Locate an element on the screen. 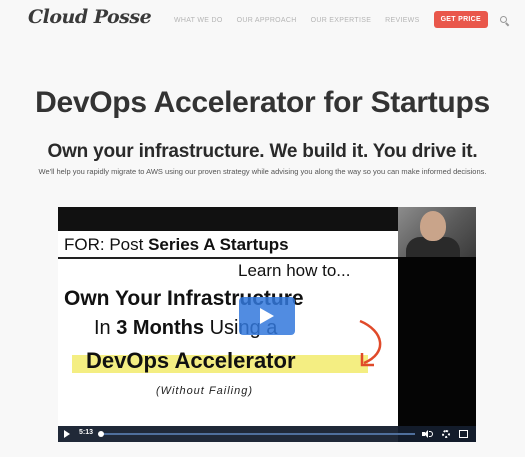 The width and height of the screenshot is (525, 457). nav-our-approach: OUR APPROACH is located at coordinates (267, 20).